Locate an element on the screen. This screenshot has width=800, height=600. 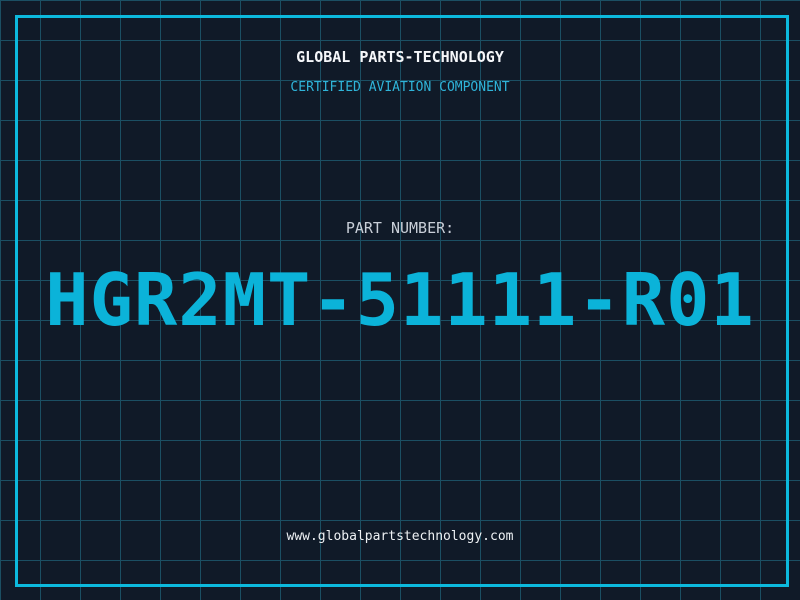
website-url: www.globalpartstechnology.com is located at coordinates (400, 536).